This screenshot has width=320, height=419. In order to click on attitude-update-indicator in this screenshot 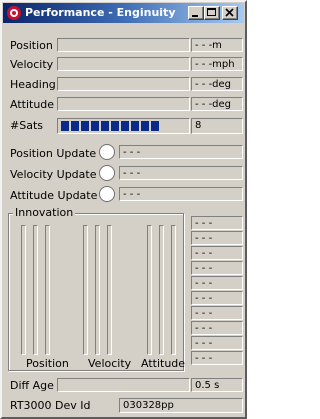, I will do `click(107, 194)`.